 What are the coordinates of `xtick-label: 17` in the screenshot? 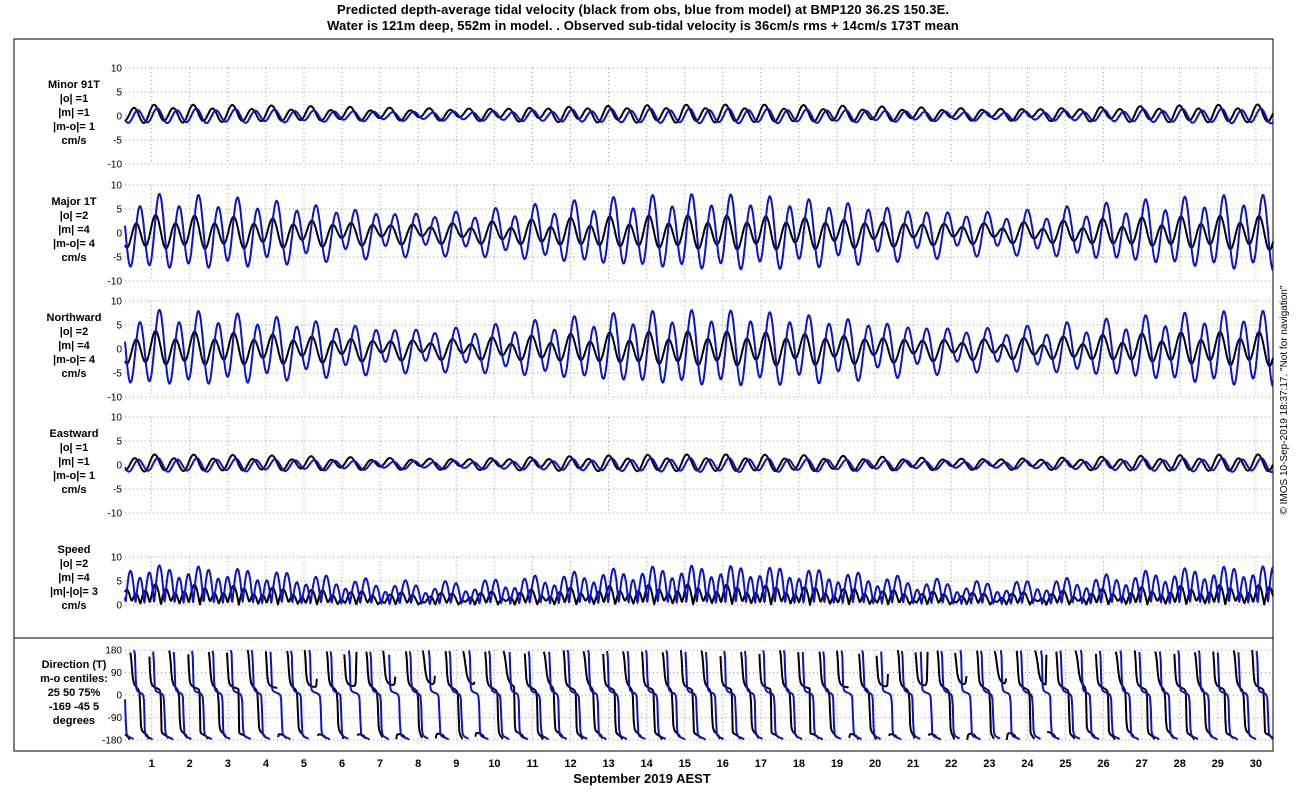 It's located at (761, 764).